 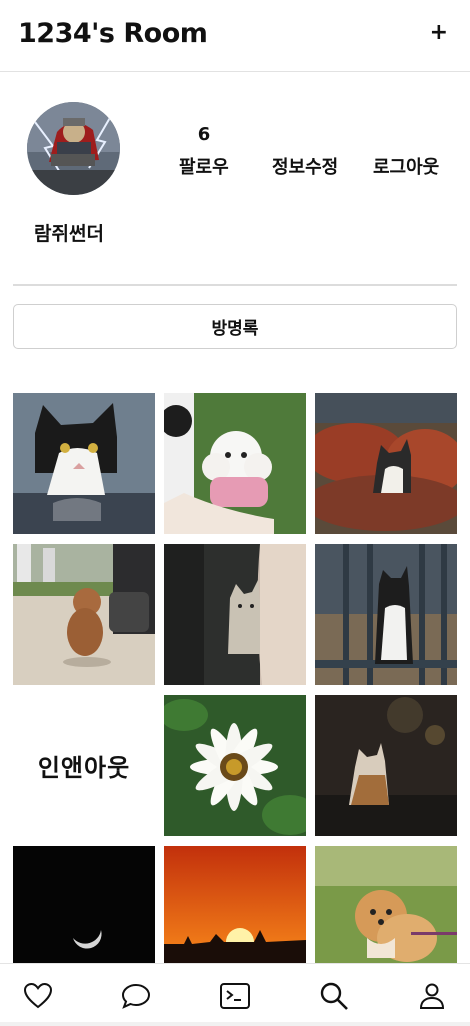 What do you see at coordinates (235, 36) in the screenshot?
I see `top-bar: 1234's Room +` at bounding box center [235, 36].